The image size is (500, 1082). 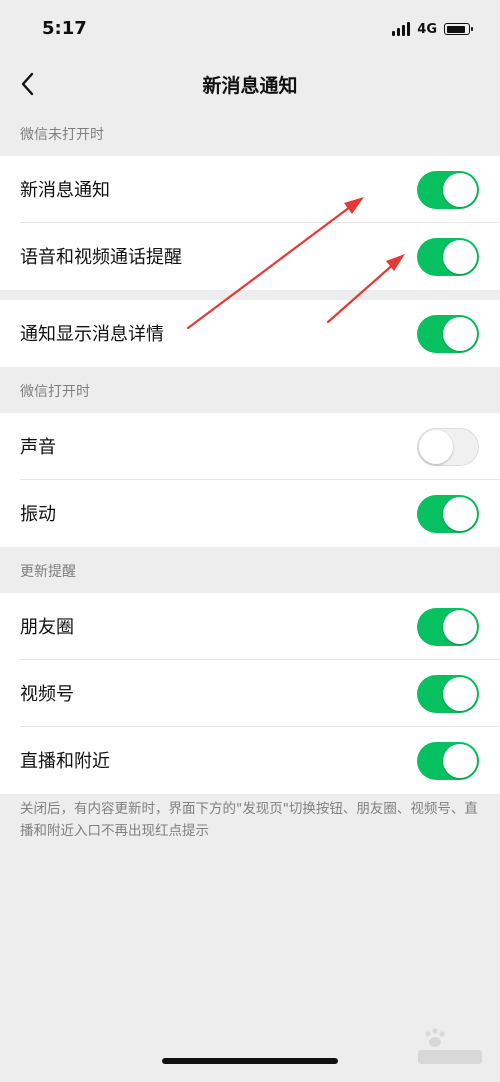 What do you see at coordinates (250, 29) in the screenshot?
I see `status-bar: 5:17 4G` at bounding box center [250, 29].